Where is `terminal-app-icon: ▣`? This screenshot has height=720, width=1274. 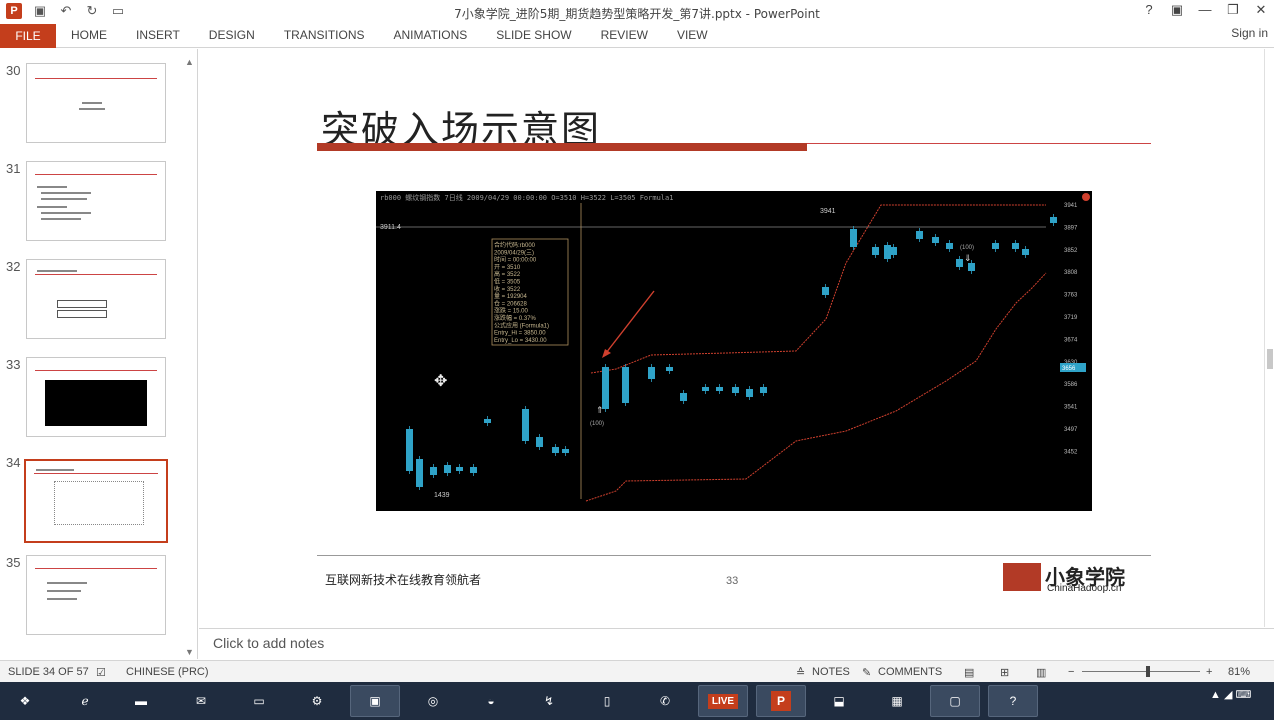 terminal-app-icon: ▣ is located at coordinates (375, 701).